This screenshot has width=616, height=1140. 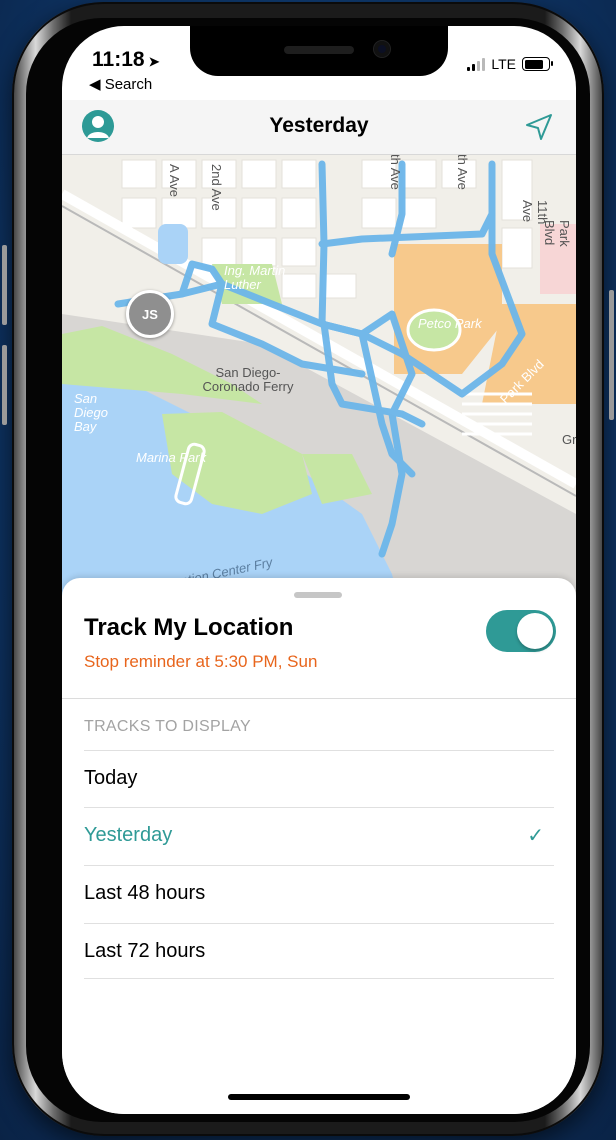 I want to click on status-time: 11:18 ➤, so click(x=125, y=60).